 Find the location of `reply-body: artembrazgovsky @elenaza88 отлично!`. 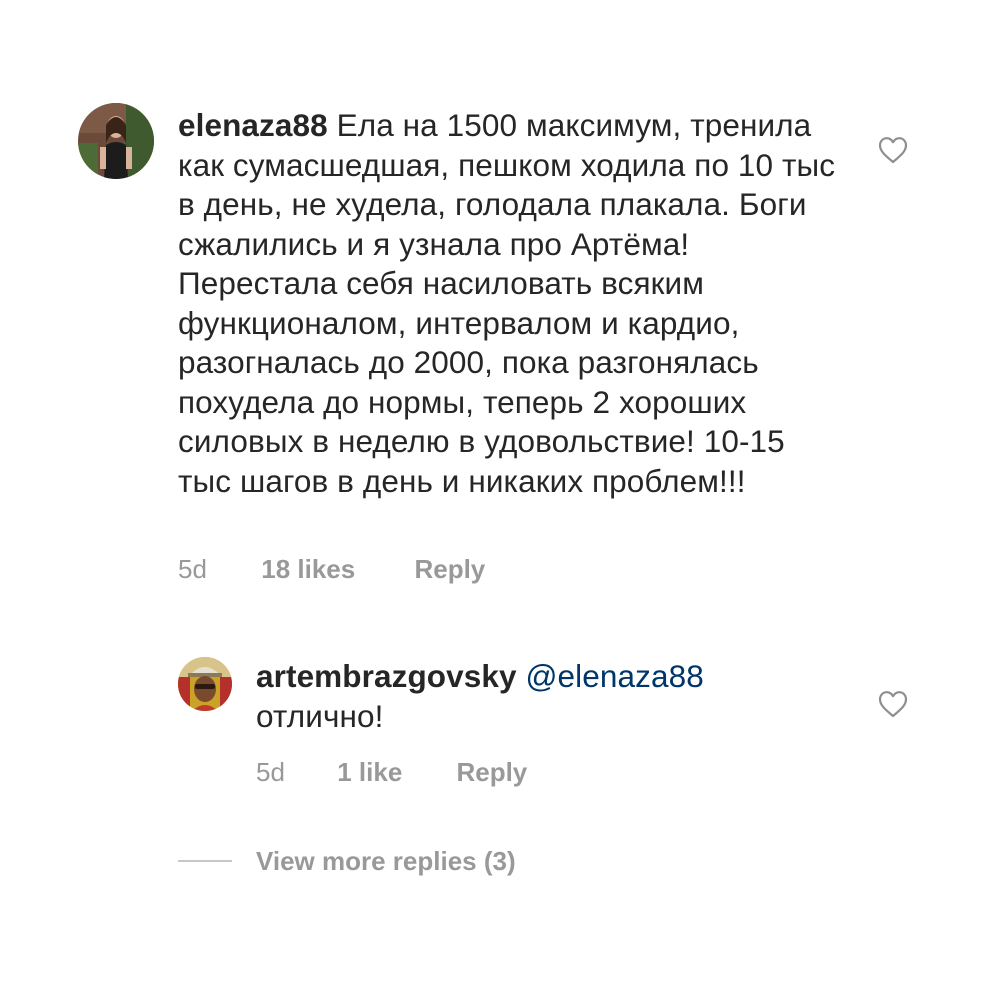

reply-body: artembrazgovsky @elenaza88 отлично! is located at coordinates (546, 696).